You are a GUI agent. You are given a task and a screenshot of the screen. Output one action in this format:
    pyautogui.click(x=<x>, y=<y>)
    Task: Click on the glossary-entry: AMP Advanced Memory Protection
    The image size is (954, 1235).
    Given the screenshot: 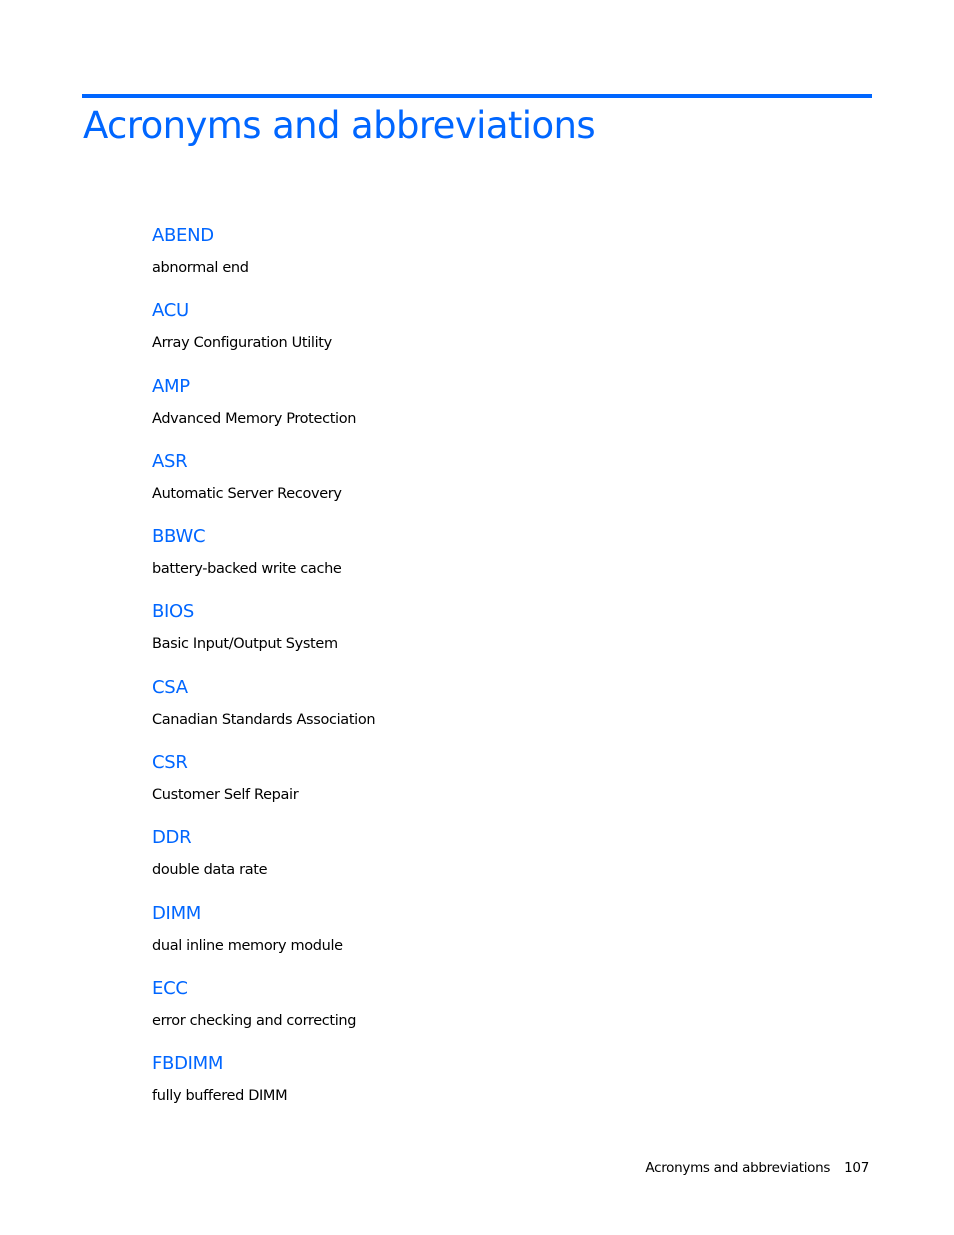 What is the action you would take?
    pyautogui.click(x=502, y=411)
    